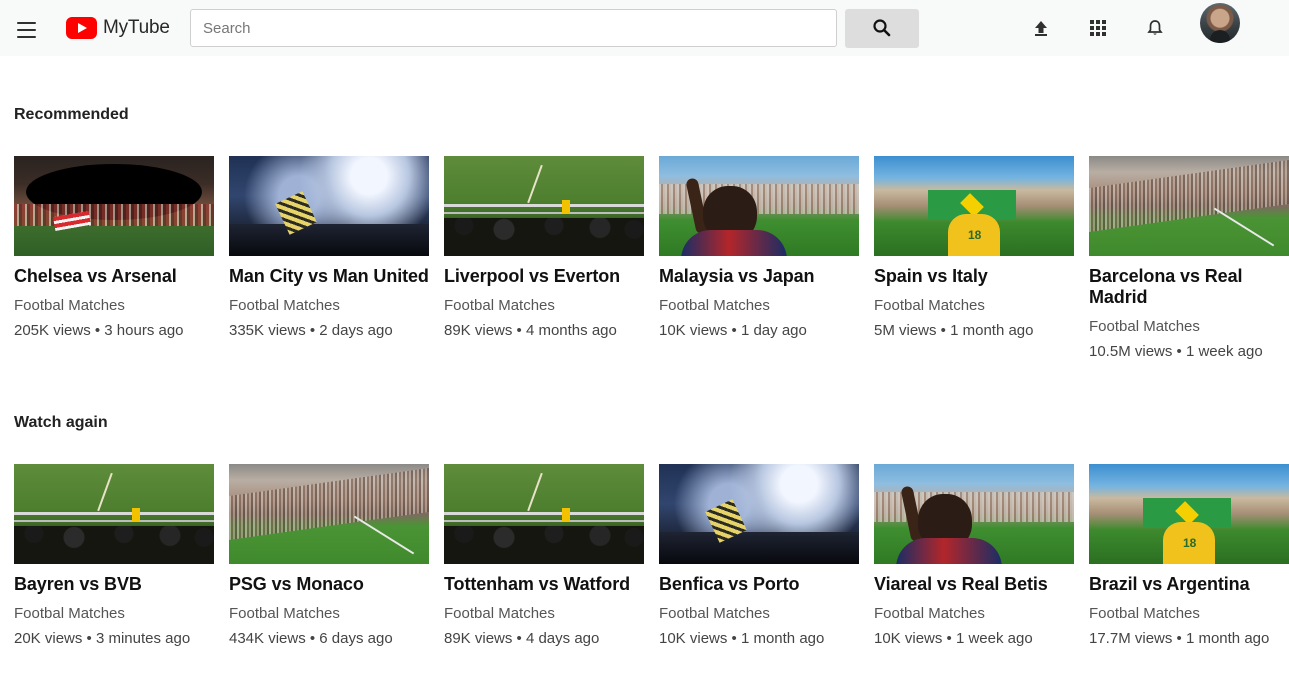 Image resolution: width=1289 pixels, height=680 pixels. I want to click on logo: MyTube, so click(118, 28).